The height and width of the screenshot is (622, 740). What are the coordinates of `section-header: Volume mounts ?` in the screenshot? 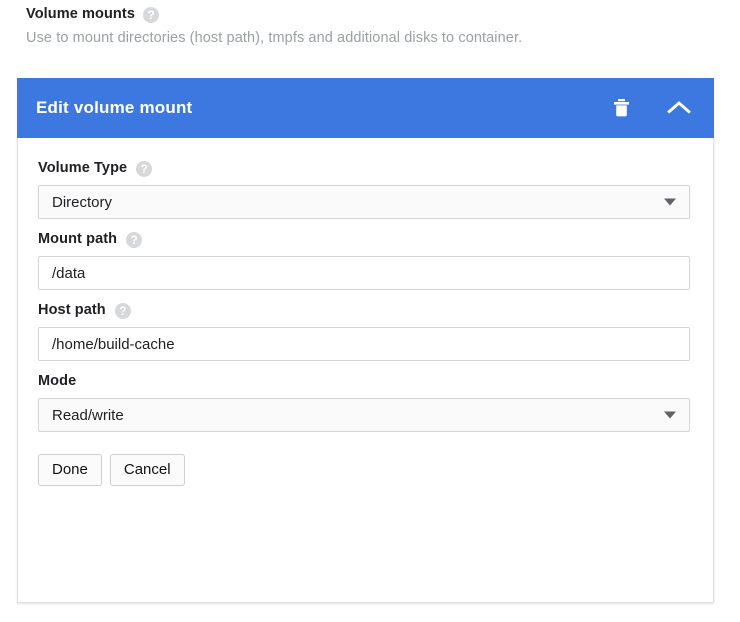 It's located at (92, 14).